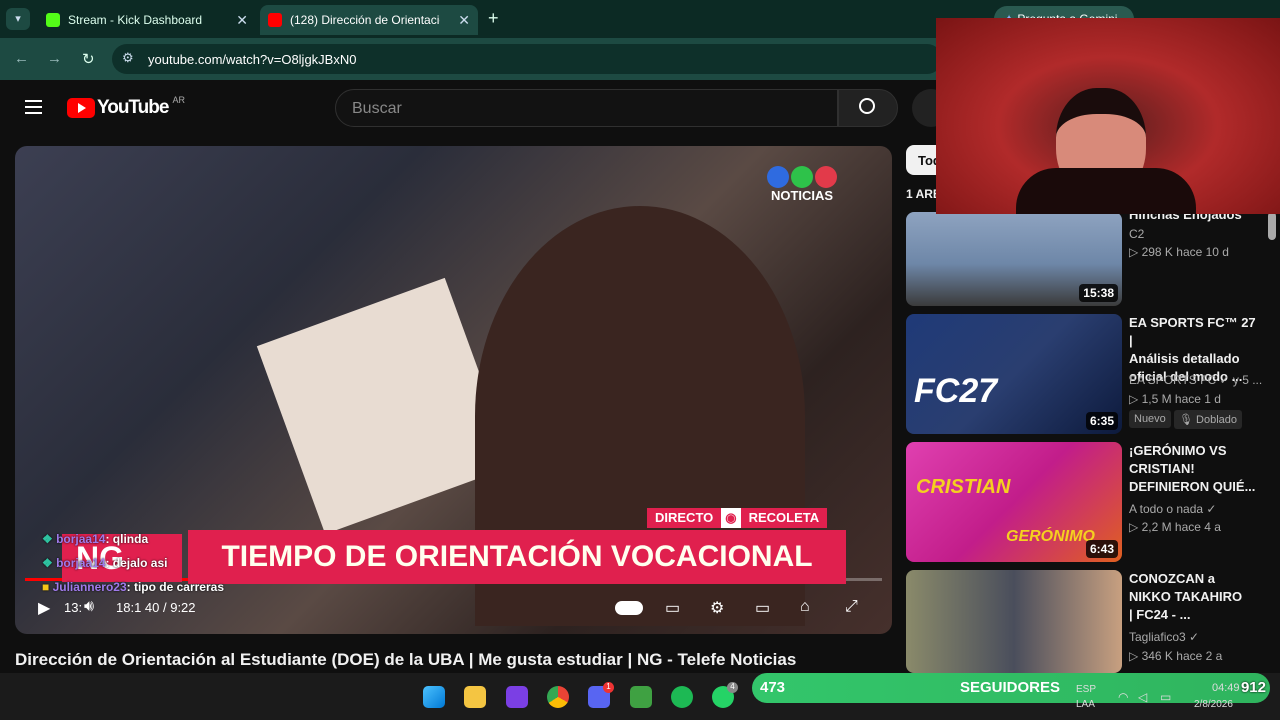  Describe the element at coordinates (1165, 697) in the screenshot. I see `battery-icon: ▭` at that location.